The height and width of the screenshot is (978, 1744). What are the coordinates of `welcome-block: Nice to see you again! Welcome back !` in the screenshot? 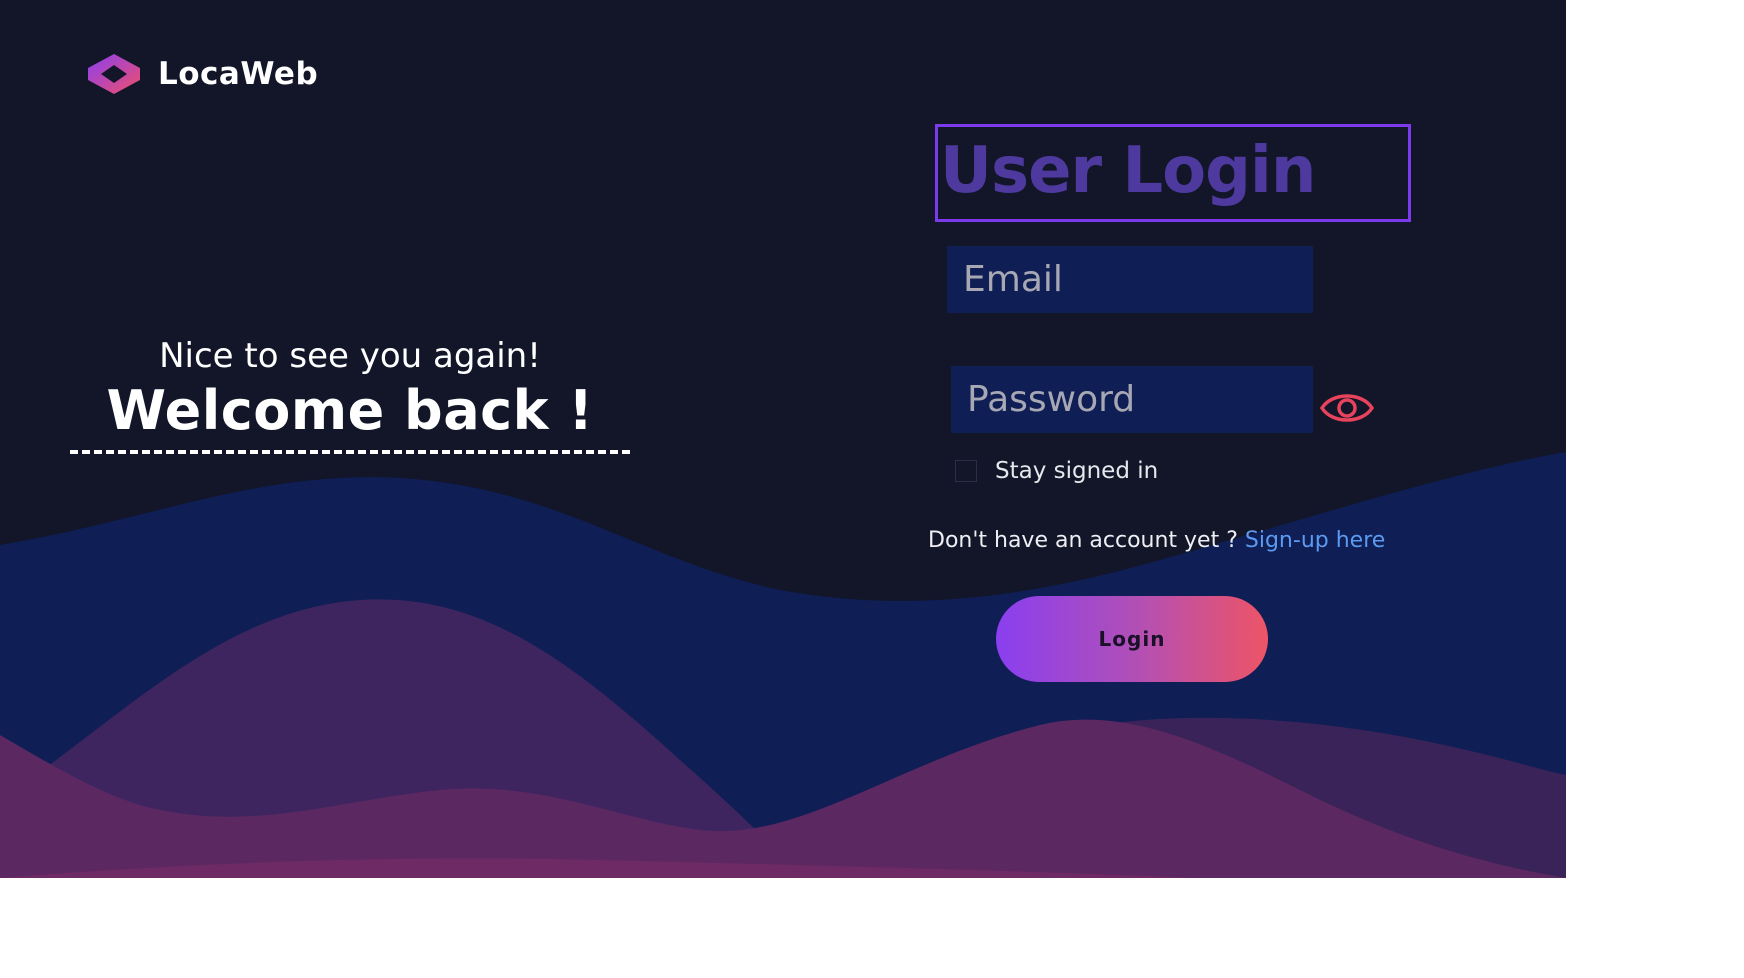 It's located at (350, 394).